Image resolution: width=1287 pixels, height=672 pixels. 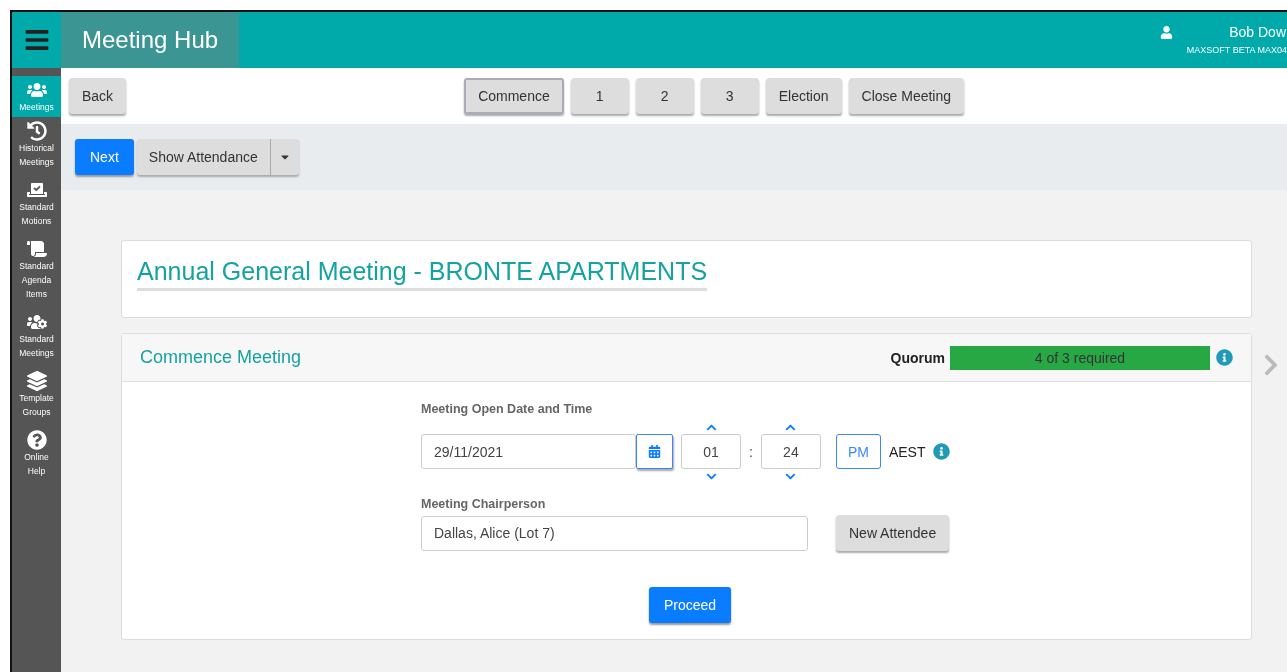 What do you see at coordinates (36, 203) in the screenshot?
I see `sidebar-item: Standard Motions` at bounding box center [36, 203].